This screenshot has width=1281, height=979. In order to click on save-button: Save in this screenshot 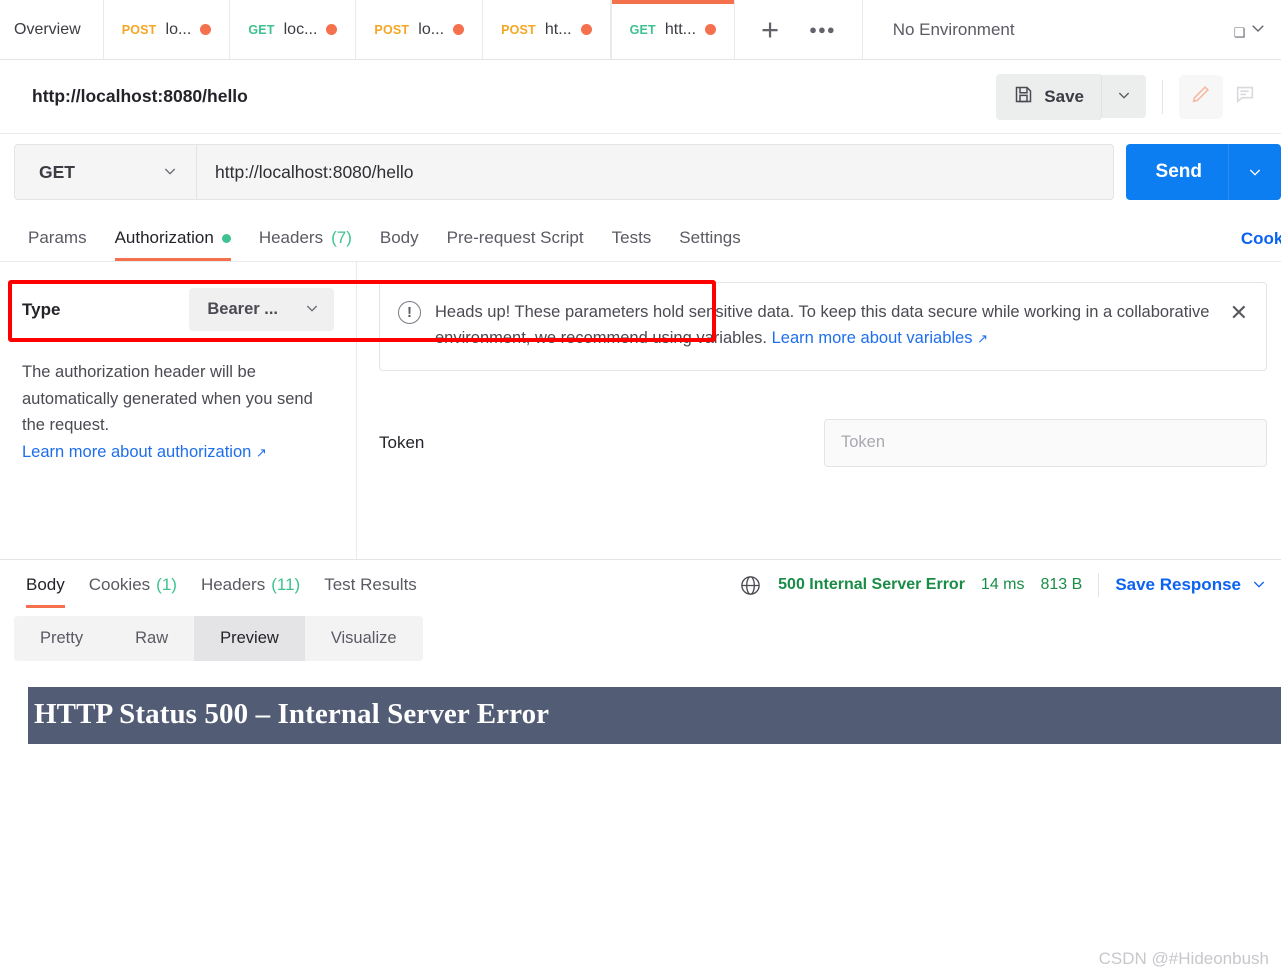, I will do `click(1048, 96)`.